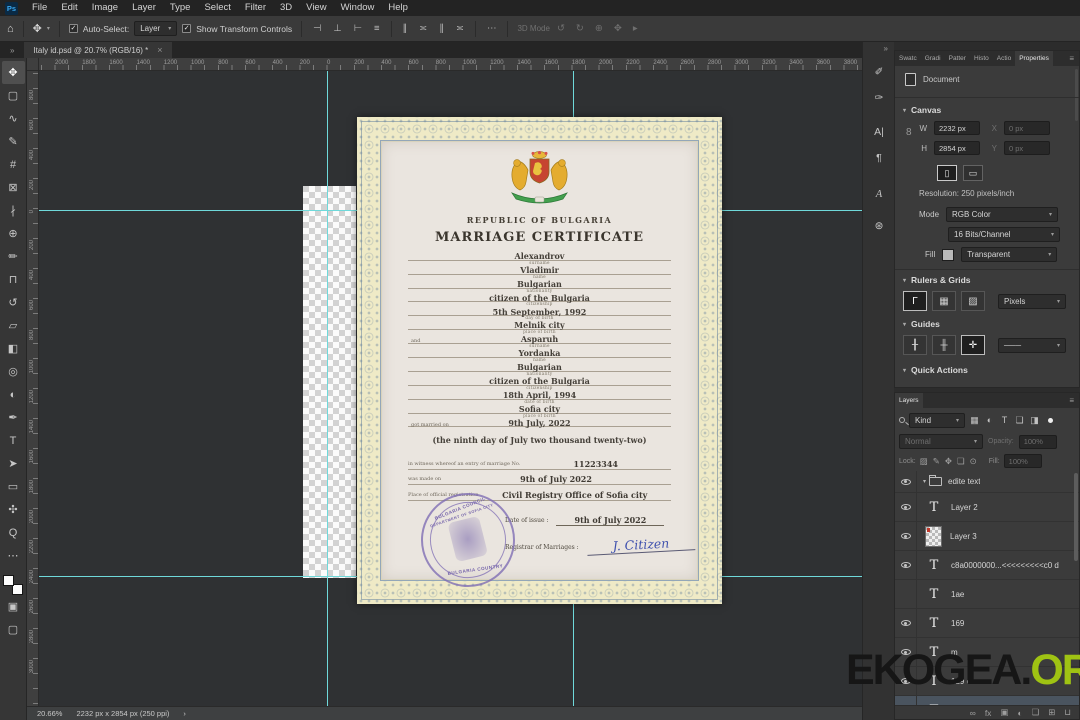 The height and width of the screenshot is (720, 1080). I want to click on tab-actio: Actio, so click(1004, 58).